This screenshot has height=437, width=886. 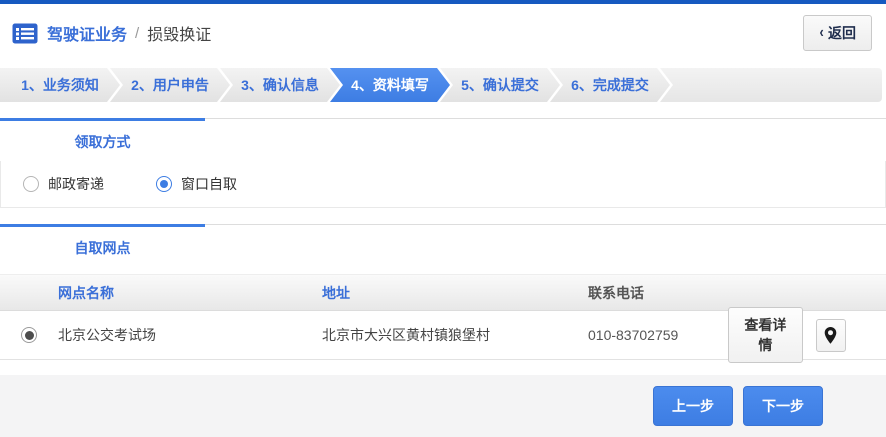 I want to click on outlet-address: 北京市大兴区黄村镇狼堡村, so click(x=406, y=335).